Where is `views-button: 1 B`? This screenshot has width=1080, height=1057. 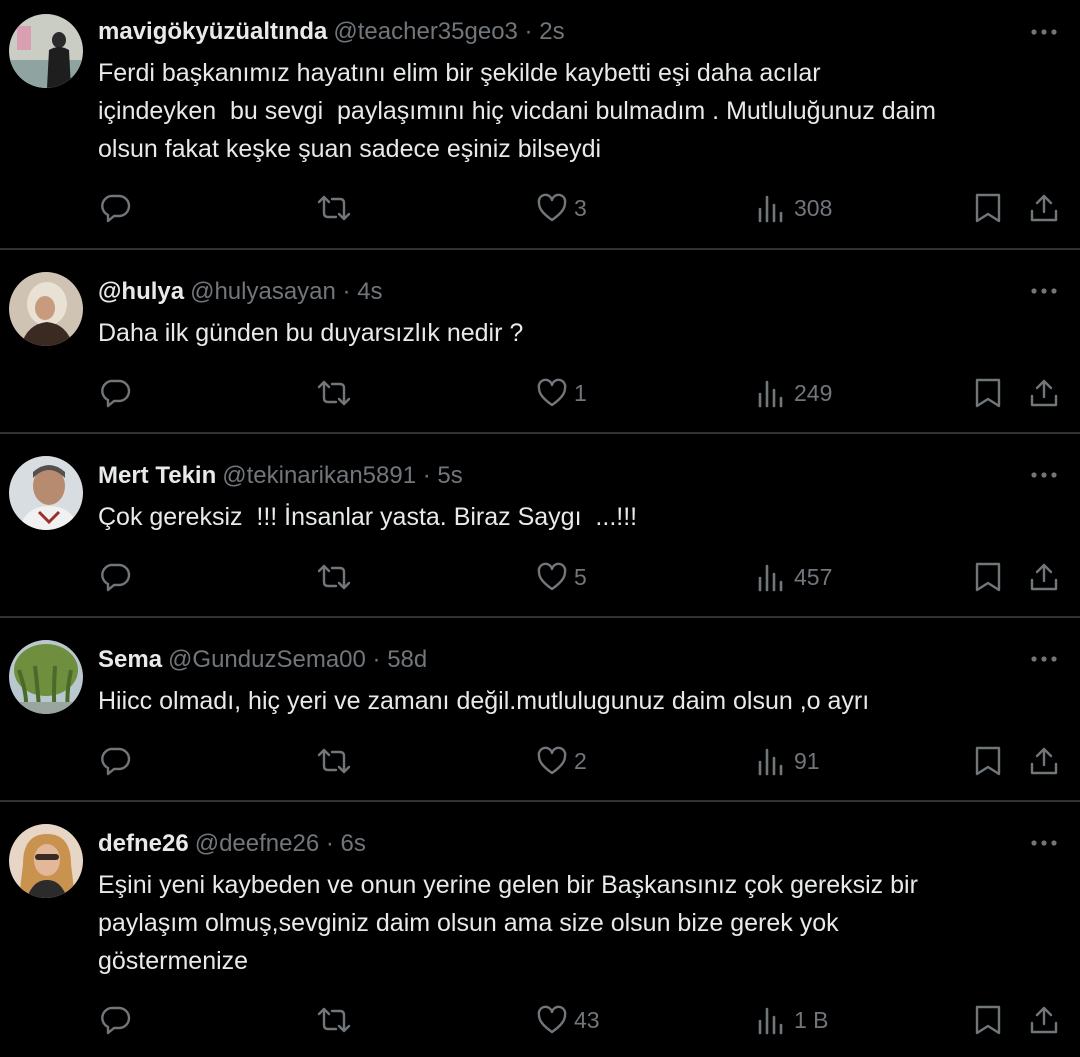
views-button: 1 B is located at coordinates (811, 1020).